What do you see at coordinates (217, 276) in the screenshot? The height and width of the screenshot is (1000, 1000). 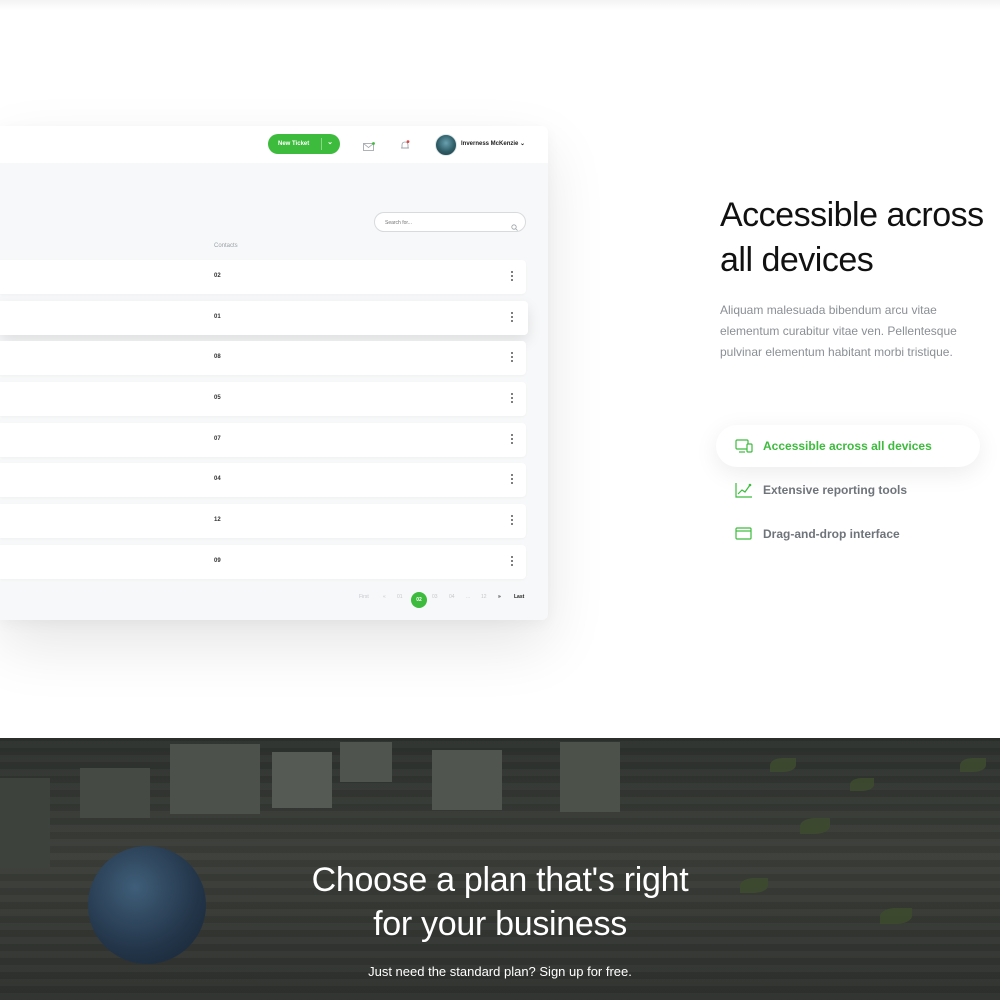 I see `contacts-value: 02` at bounding box center [217, 276].